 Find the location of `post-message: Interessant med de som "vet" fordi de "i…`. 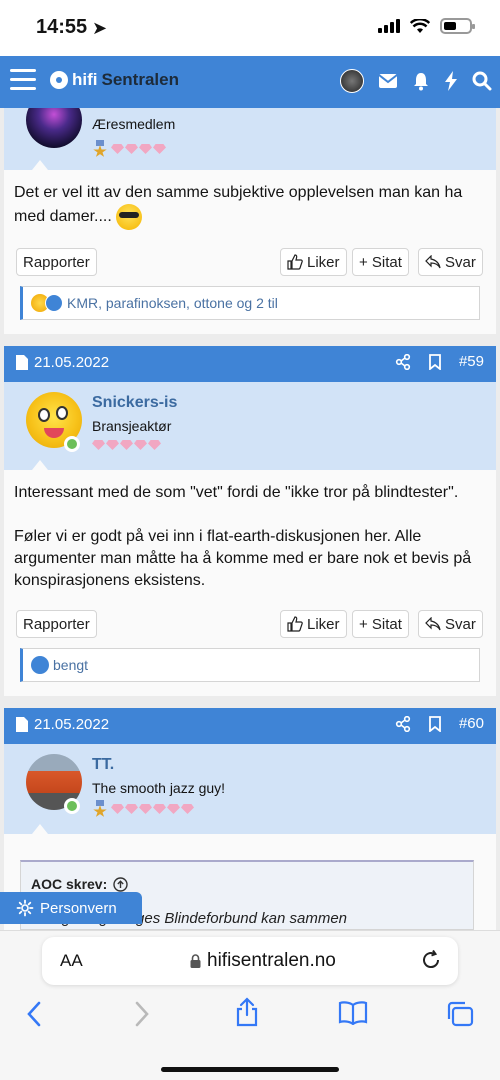

post-message: Interessant med de som "vet" fordi de "i… is located at coordinates (243, 536).